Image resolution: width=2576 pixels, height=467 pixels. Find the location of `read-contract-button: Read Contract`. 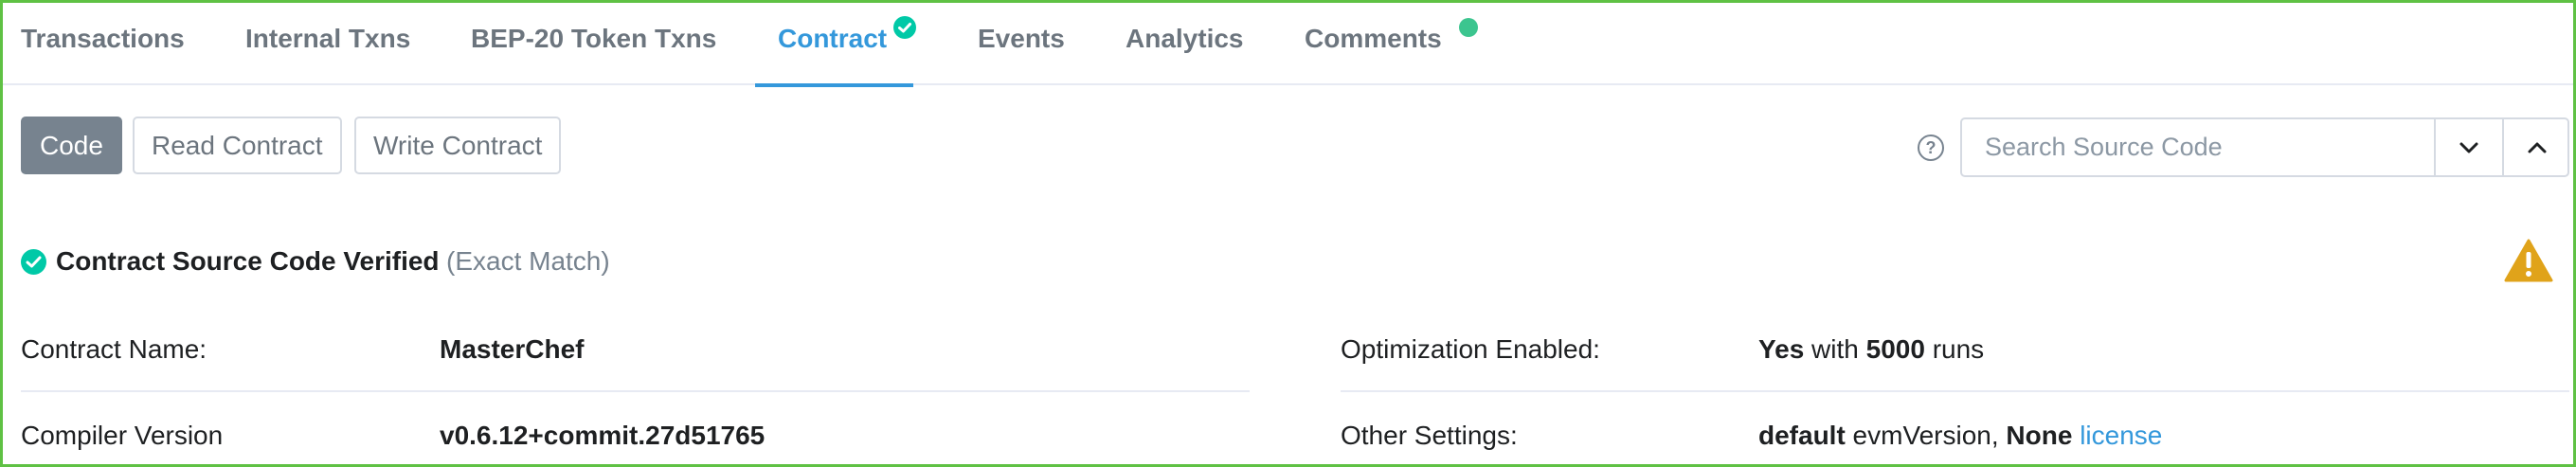

read-contract-button: Read Contract is located at coordinates (237, 145).